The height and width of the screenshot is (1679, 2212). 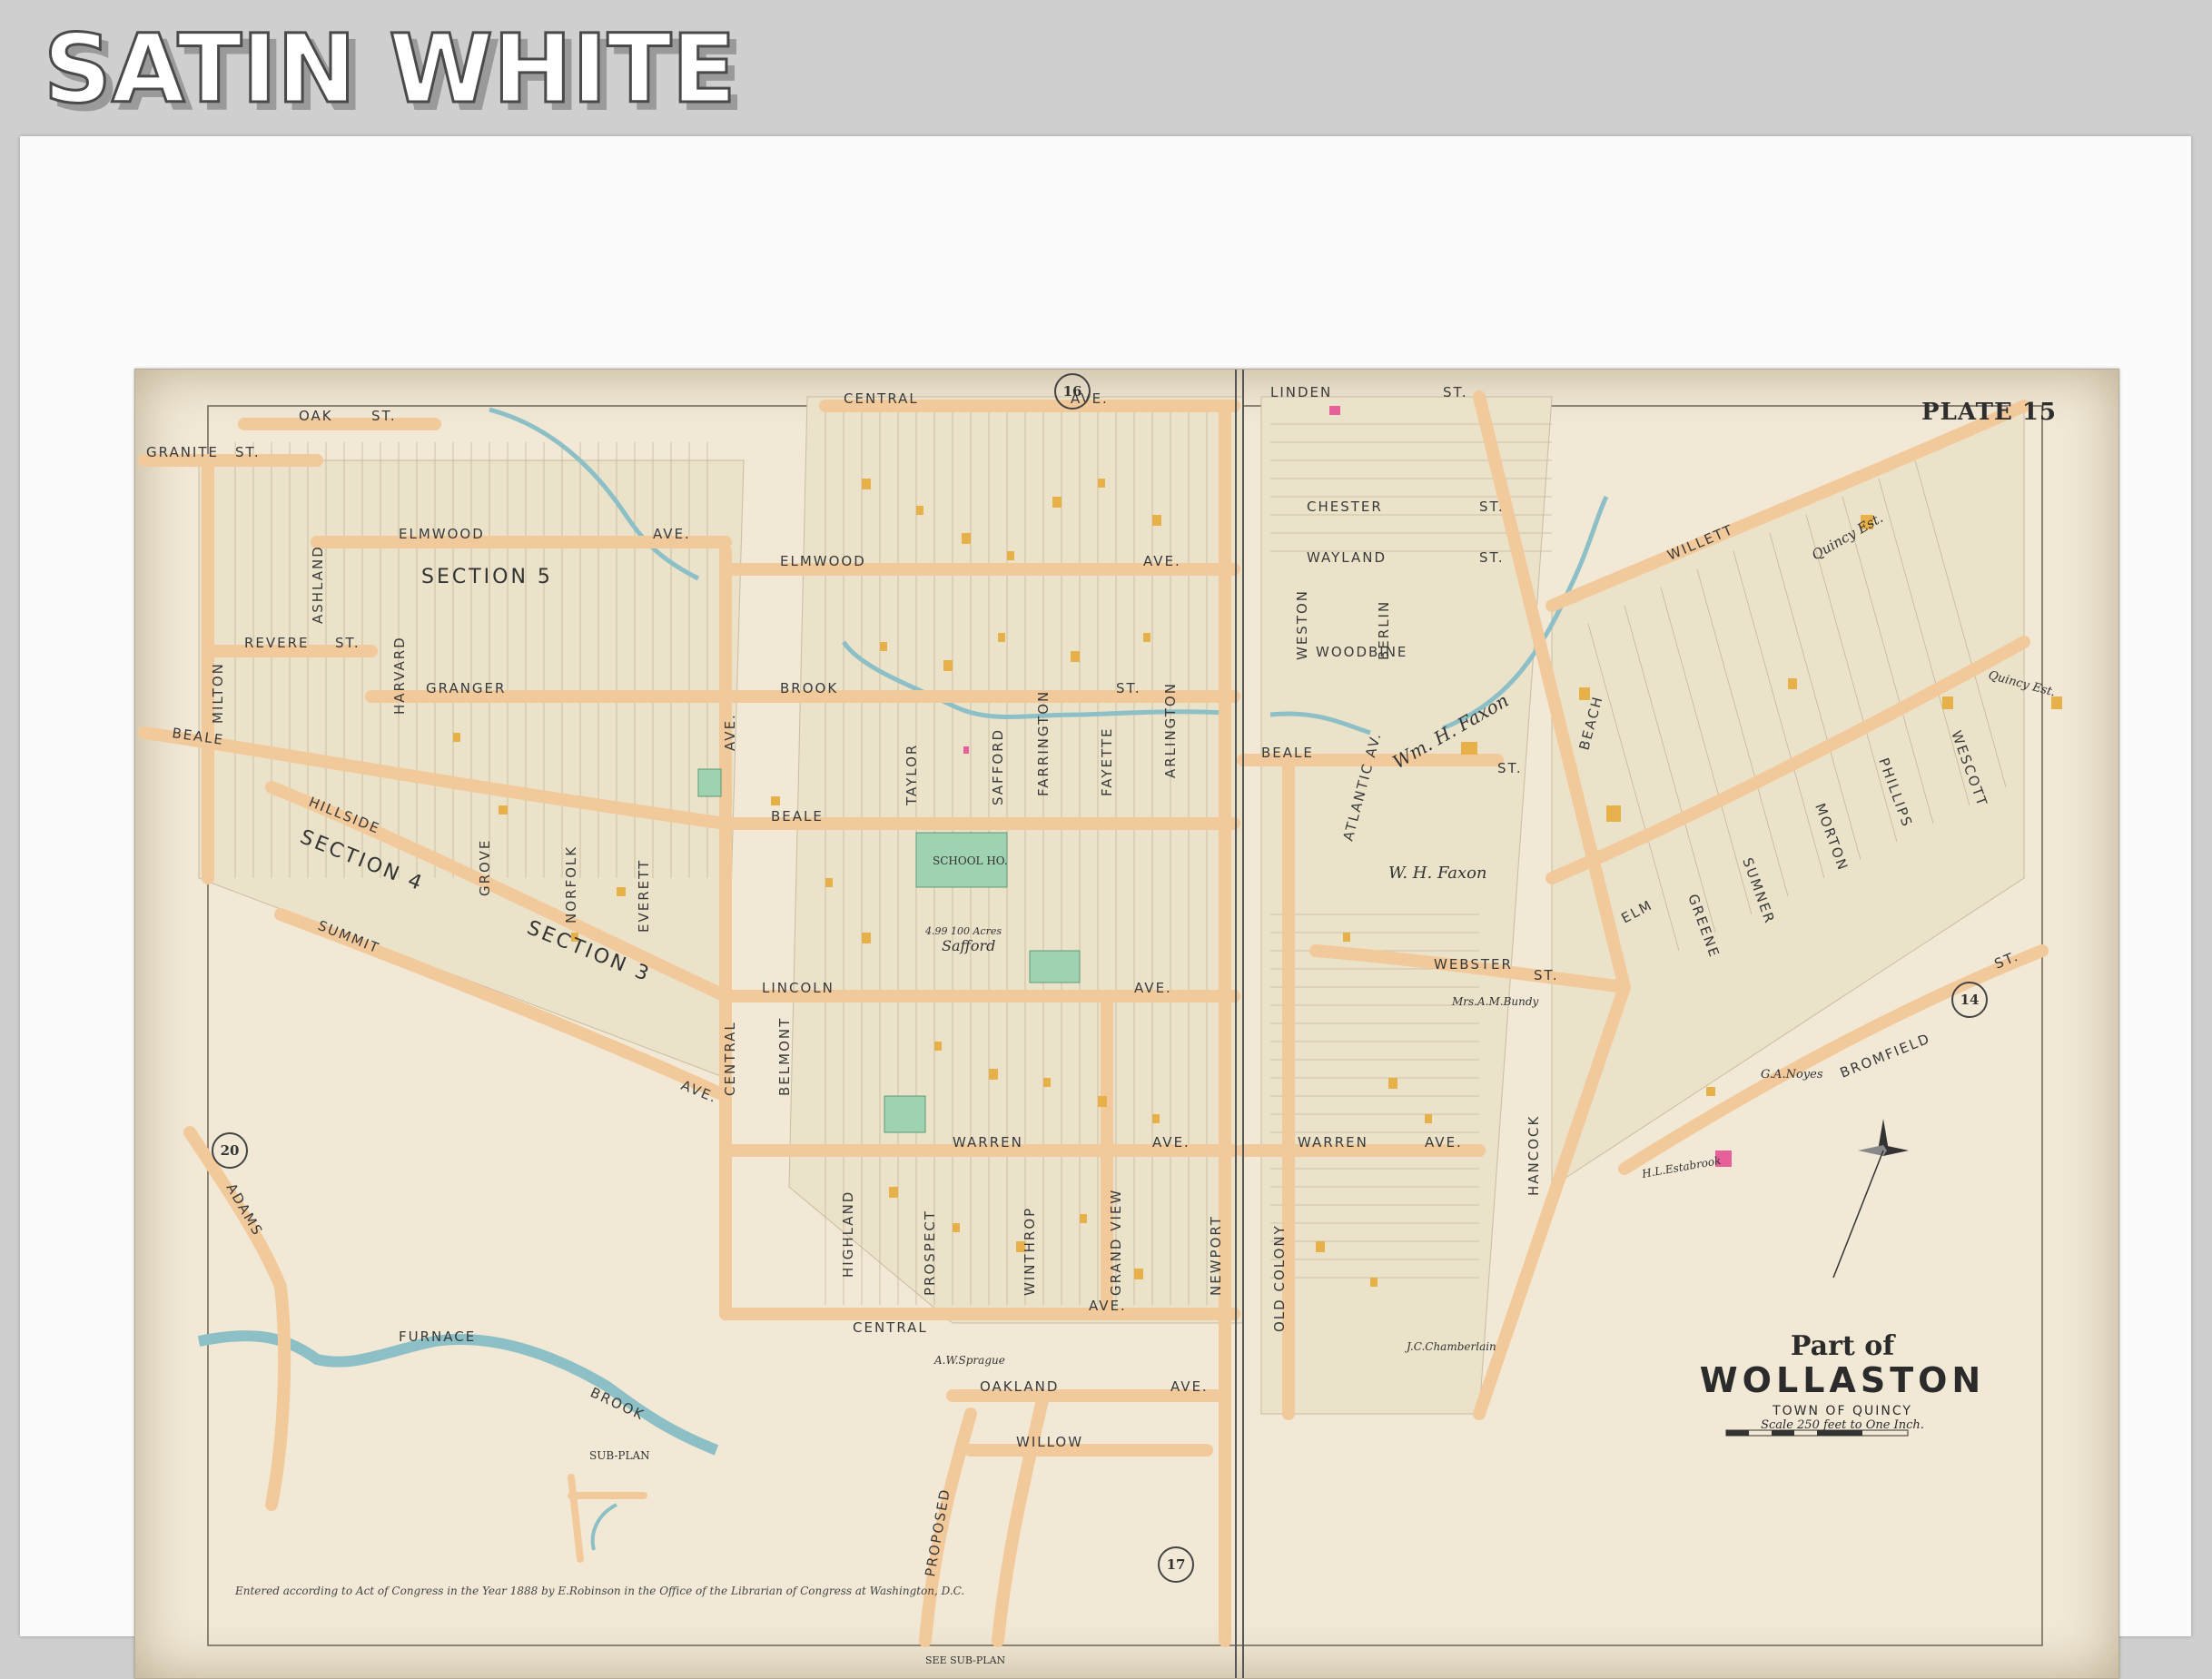 I want to click on street-label-linden: LINDEN, so click(x=1301, y=392).